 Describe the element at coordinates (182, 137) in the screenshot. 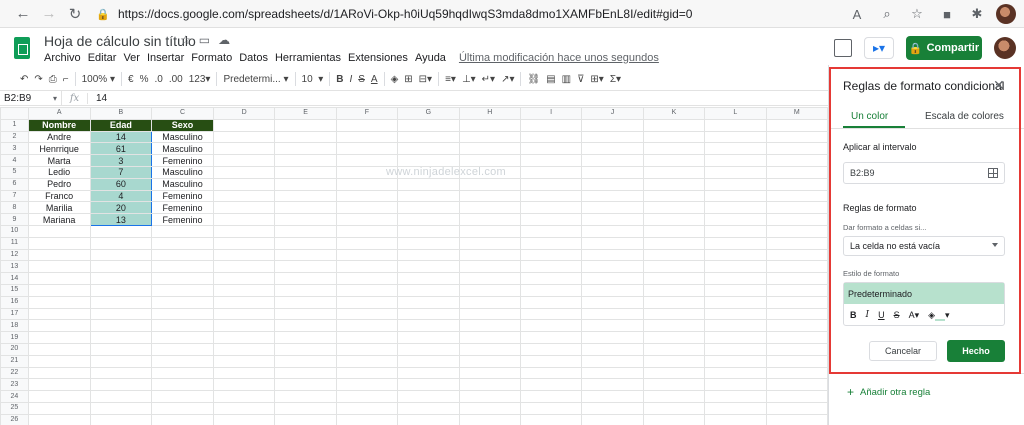

I see `sheet-cell: Masculino` at that location.